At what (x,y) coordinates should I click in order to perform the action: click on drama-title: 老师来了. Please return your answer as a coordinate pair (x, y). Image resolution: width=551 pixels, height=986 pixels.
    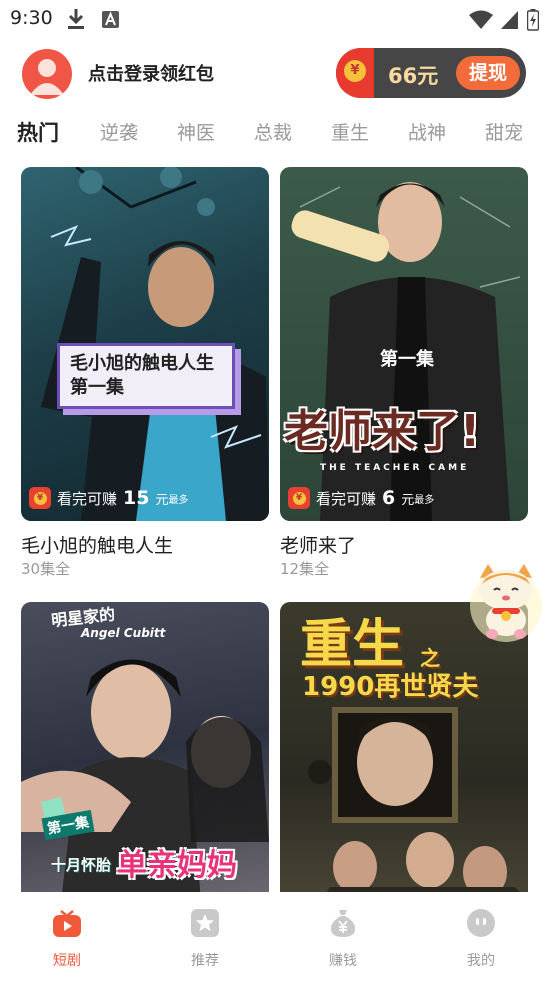
    Looking at the image, I should click on (318, 544).